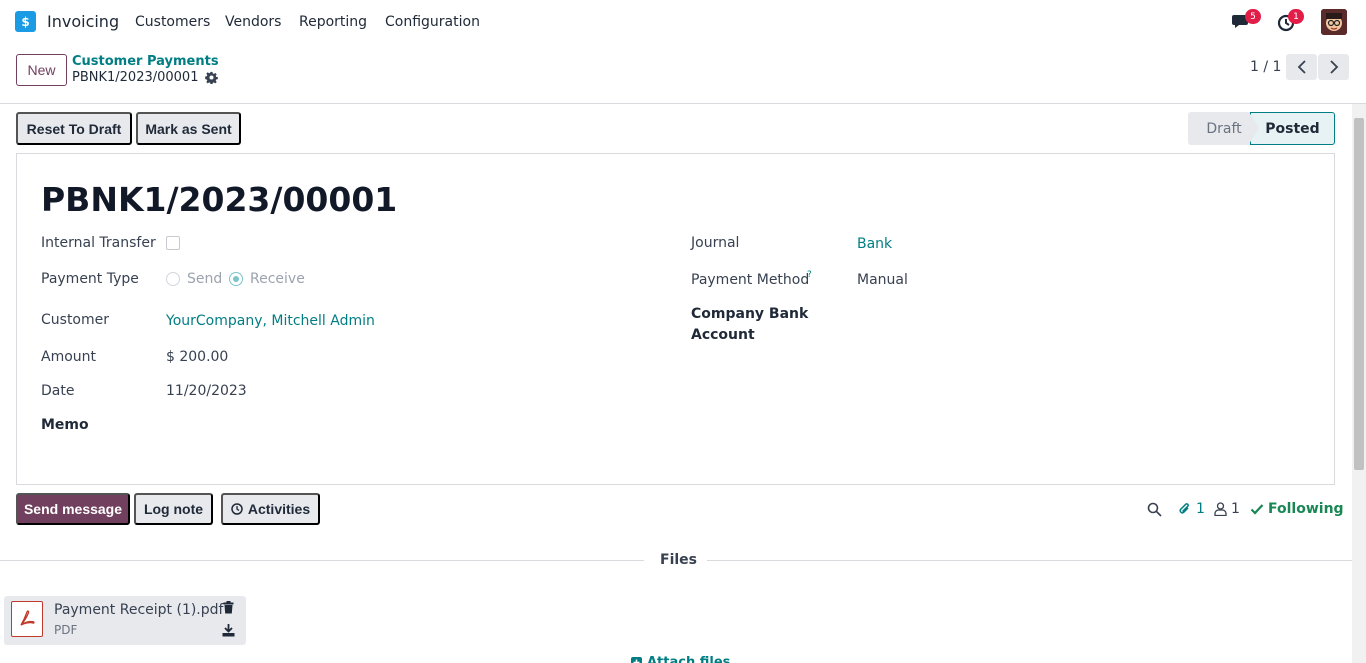  Describe the element at coordinates (277, 279) in the screenshot. I see `payment-type-receive-label: Receive` at that location.